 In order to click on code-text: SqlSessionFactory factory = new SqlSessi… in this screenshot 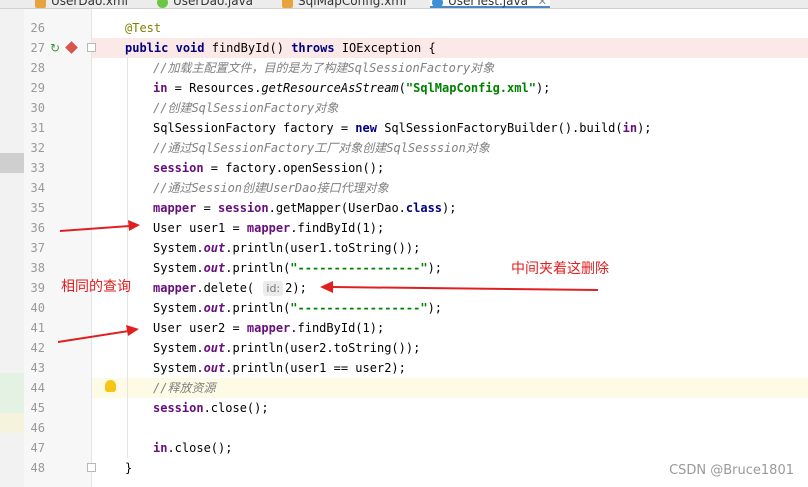, I will do `click(402, 128)`.